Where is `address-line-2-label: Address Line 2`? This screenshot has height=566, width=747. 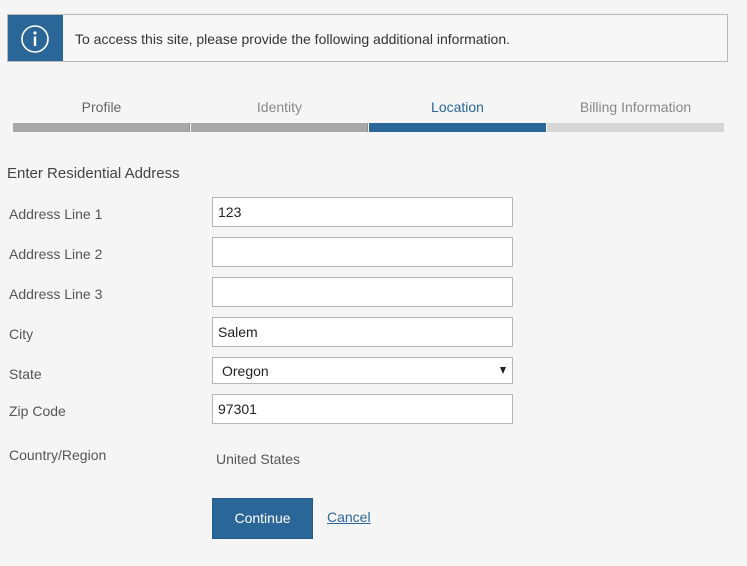
address-line-2-label: Address Line 2 is located at coordinates (56, 254).